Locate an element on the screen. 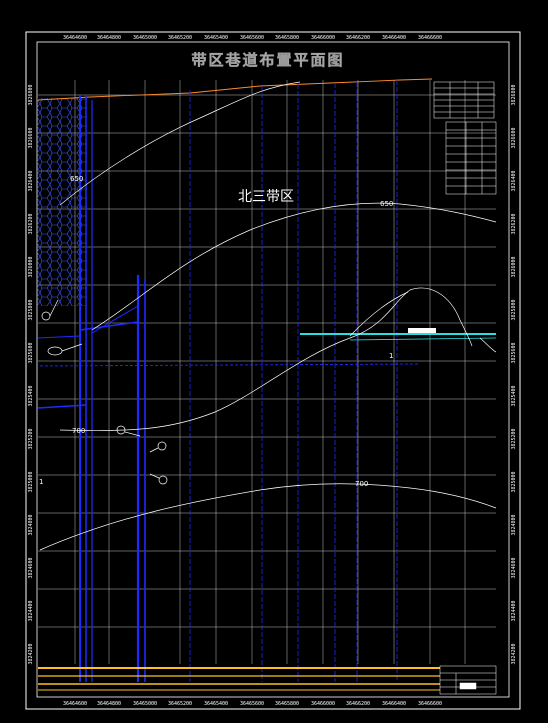  right-coordinate-label: 3824600 is located at coordinates (514, 567).